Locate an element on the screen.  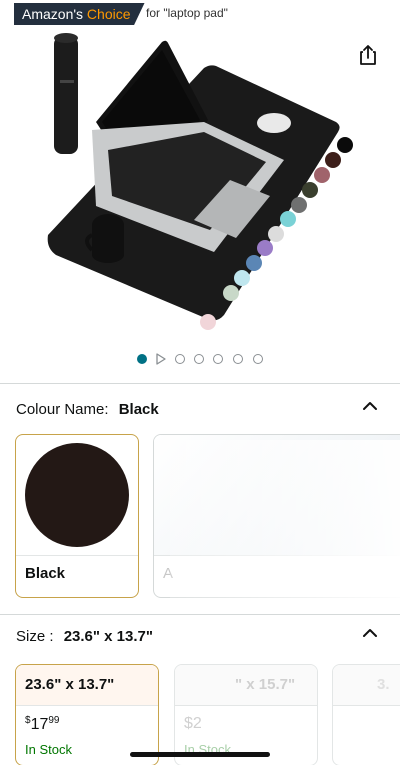
size-label: Size : is located at coordinates (35, 636).